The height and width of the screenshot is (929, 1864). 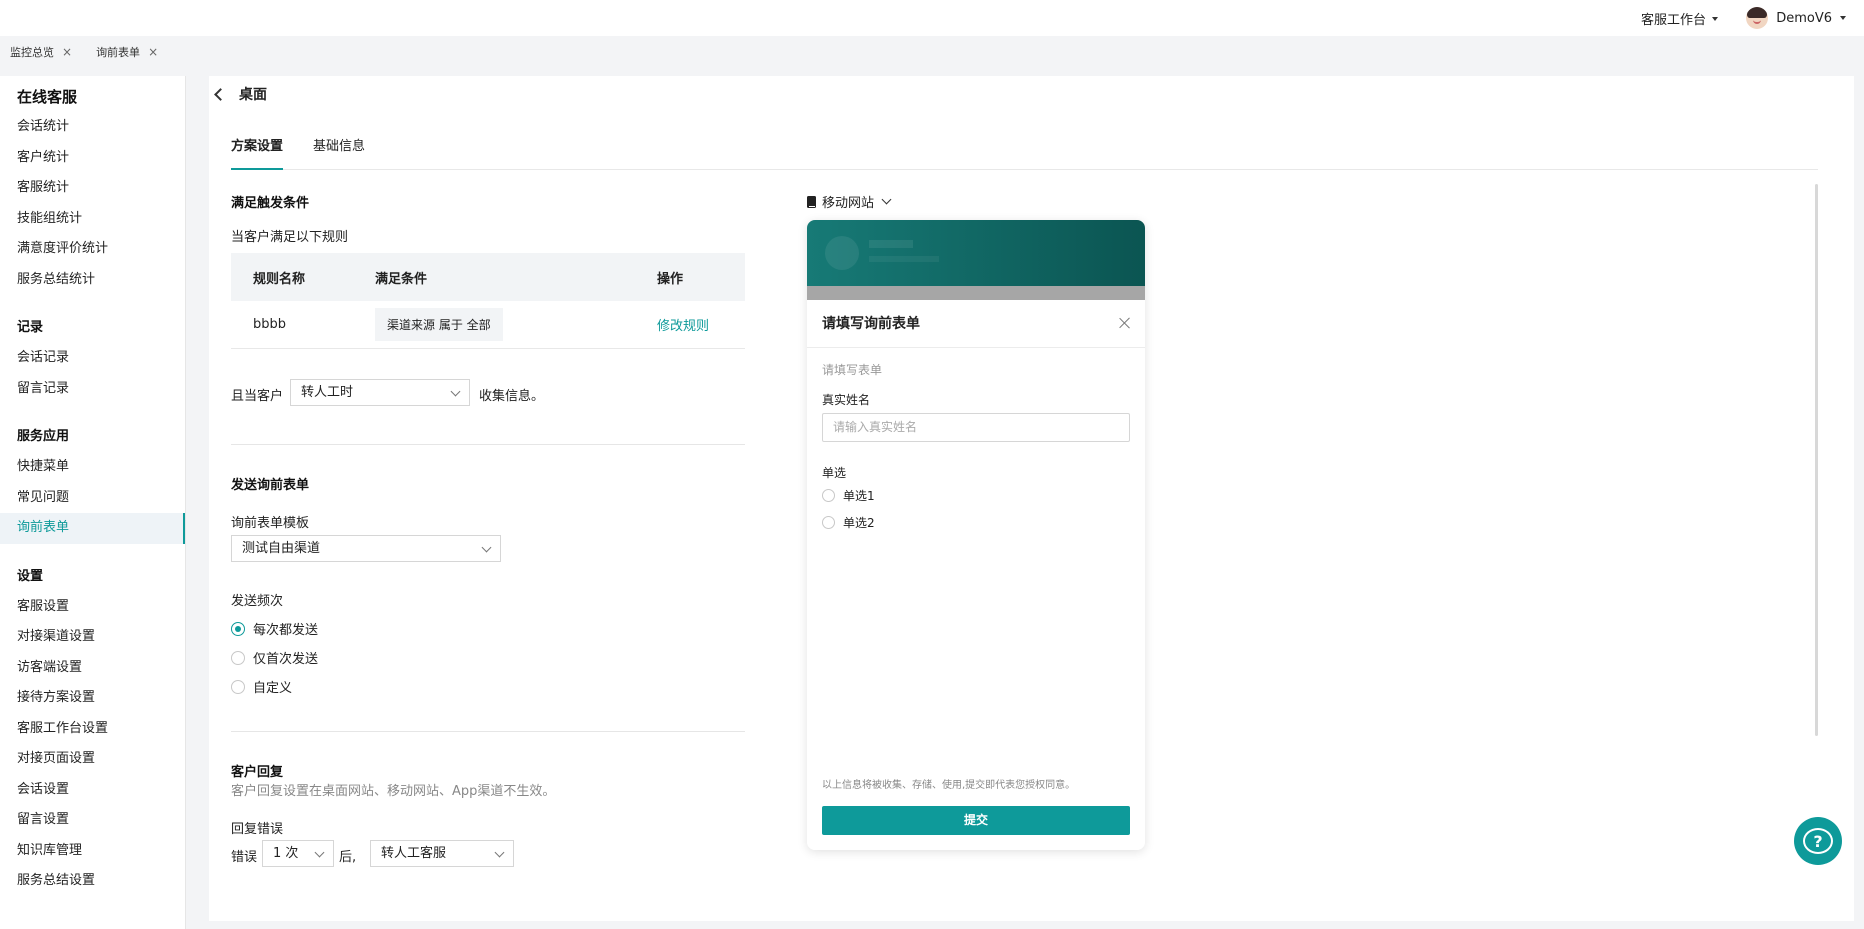 I want to click on error-action-value: 转人工客服, so click(x=414, y=853).